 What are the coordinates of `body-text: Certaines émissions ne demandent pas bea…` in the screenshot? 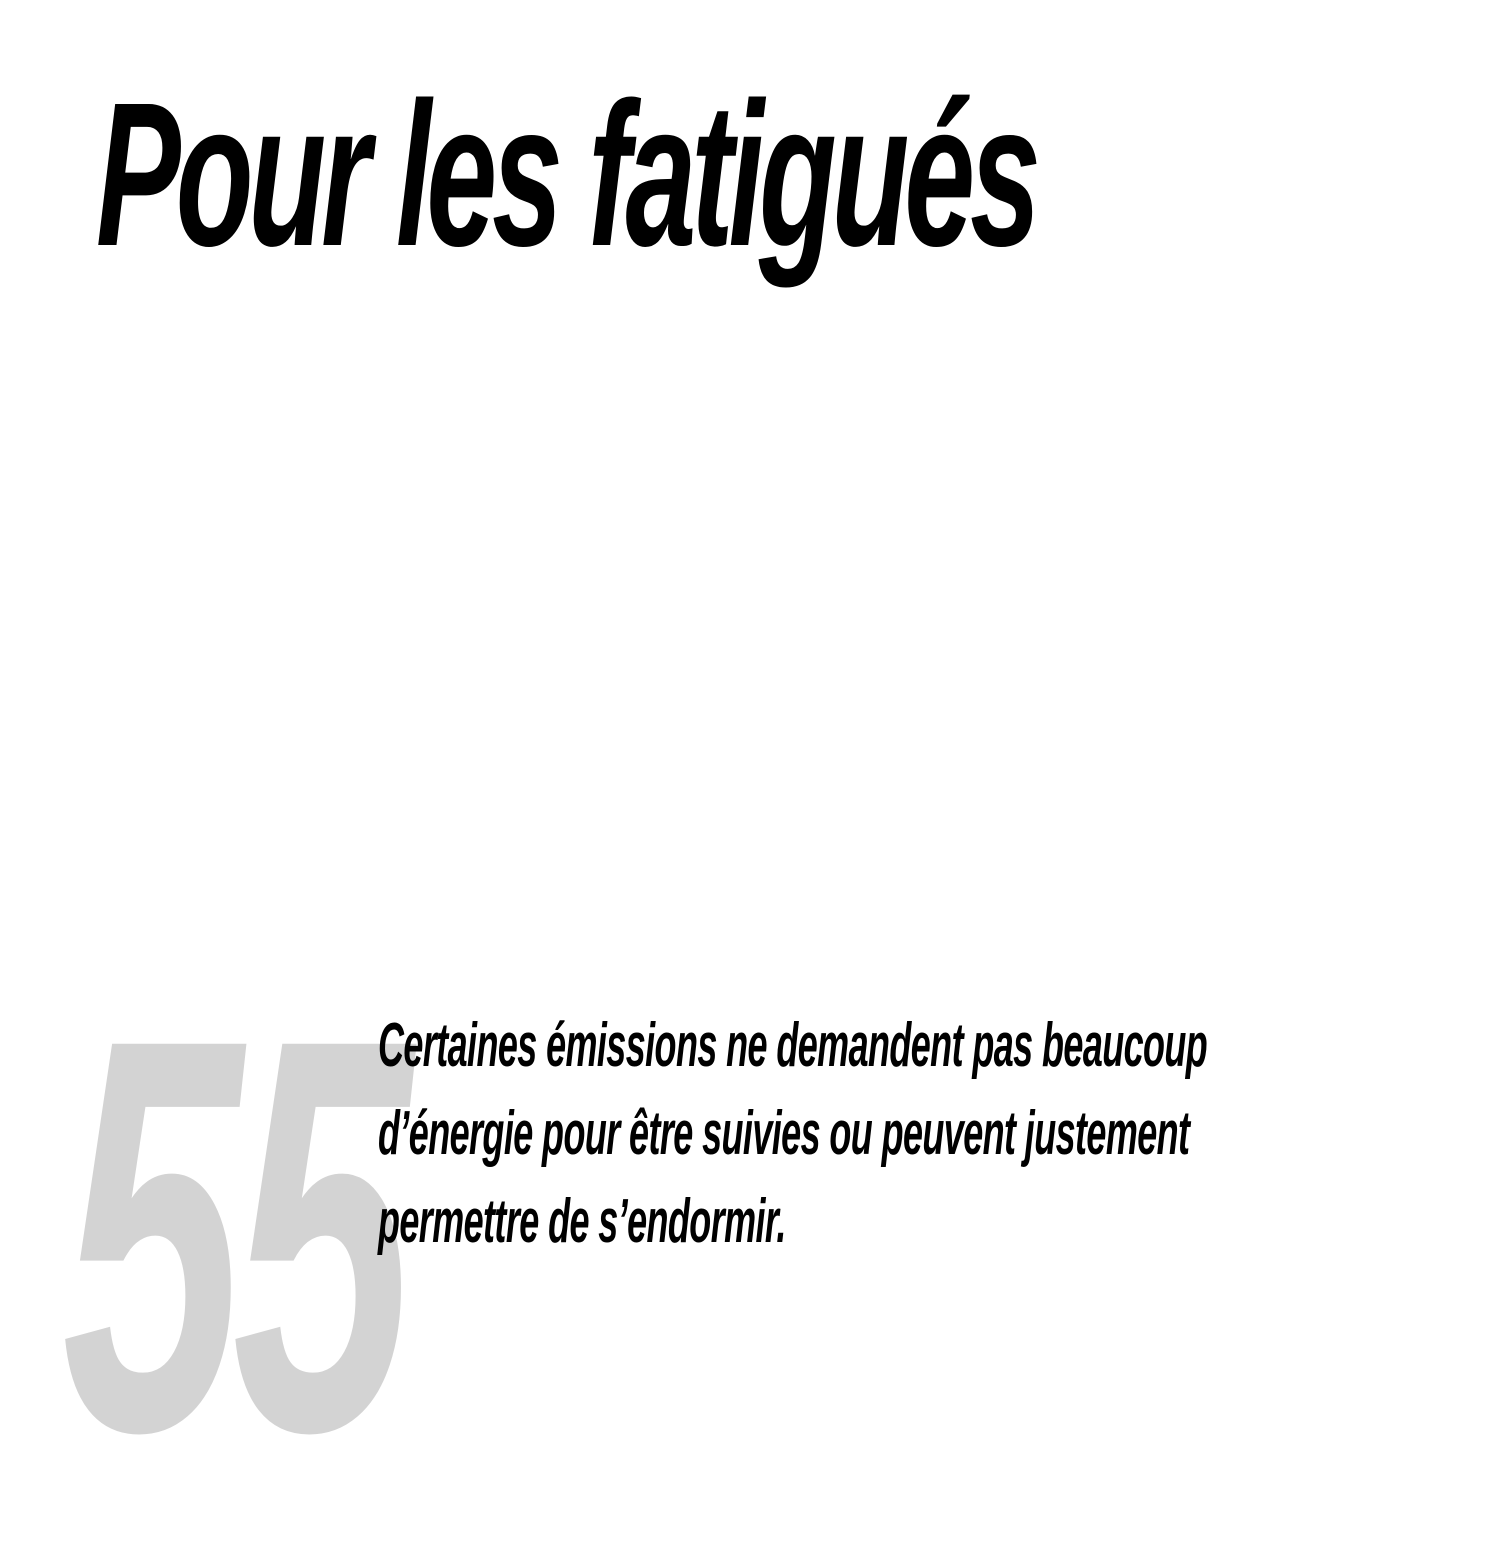 It's located at (894, 1134).